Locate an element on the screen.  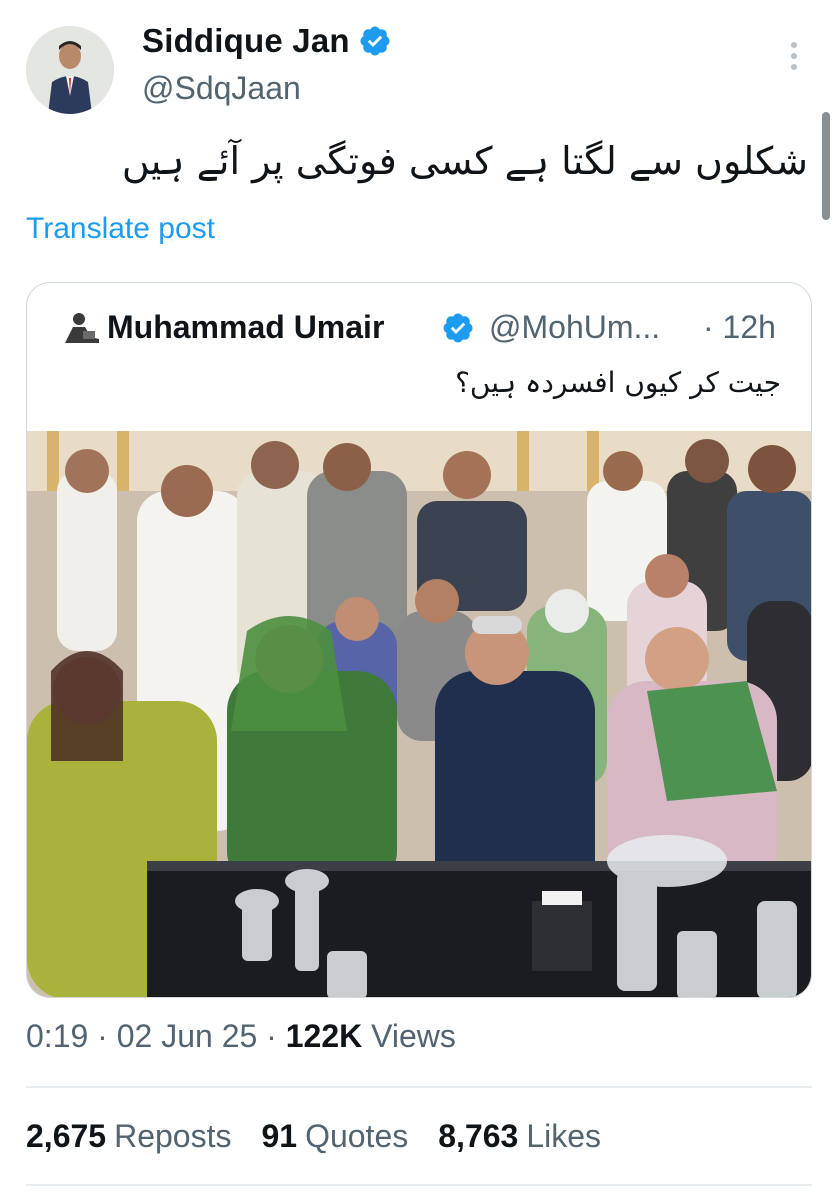
post-time: 0:19 is located at coordinates (57, 1036).